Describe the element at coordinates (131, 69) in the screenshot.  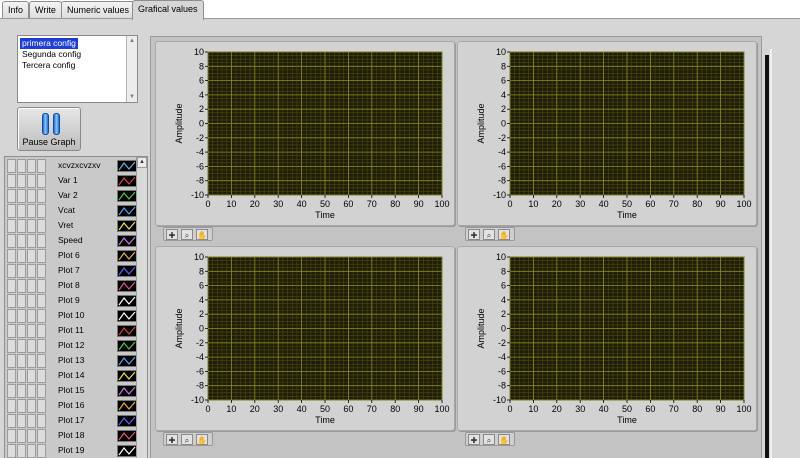
I see `config-list-scrollbar: ▲ ▼` at that location.